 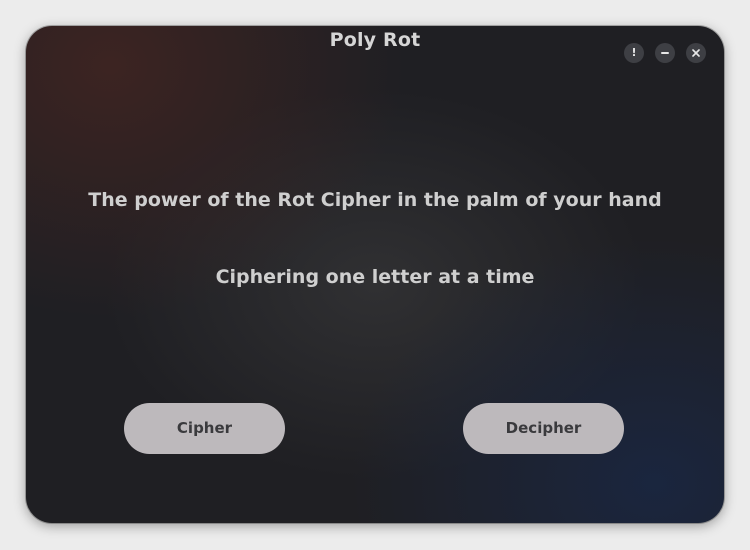 I want to click on minimize-button, so click(x=665, y=53).